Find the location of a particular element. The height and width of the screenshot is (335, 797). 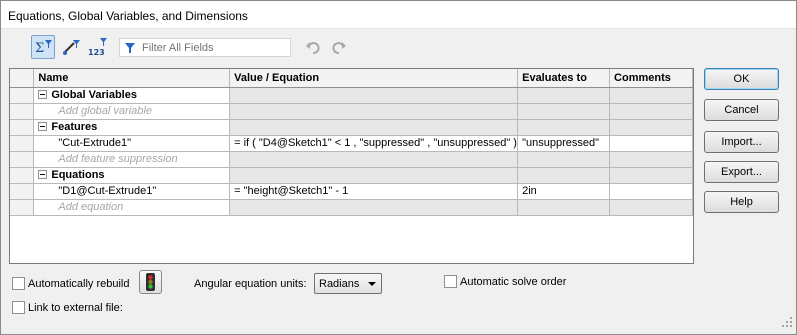

add-row-equation: Add equation is located at coordinates (351, 207).